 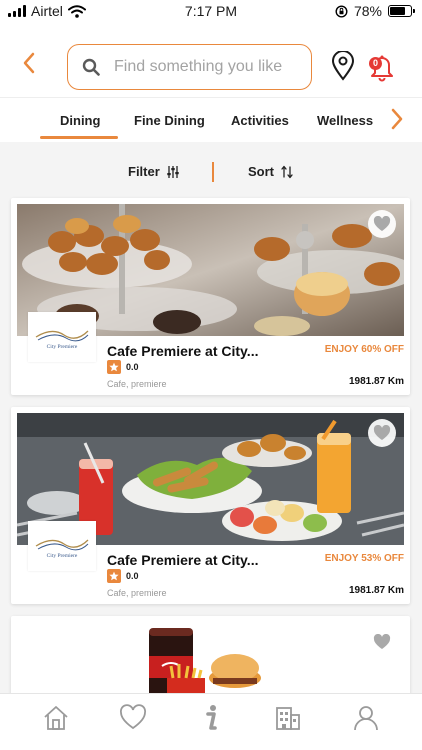 I want to click on home-icon, so click(x=56, y=718).